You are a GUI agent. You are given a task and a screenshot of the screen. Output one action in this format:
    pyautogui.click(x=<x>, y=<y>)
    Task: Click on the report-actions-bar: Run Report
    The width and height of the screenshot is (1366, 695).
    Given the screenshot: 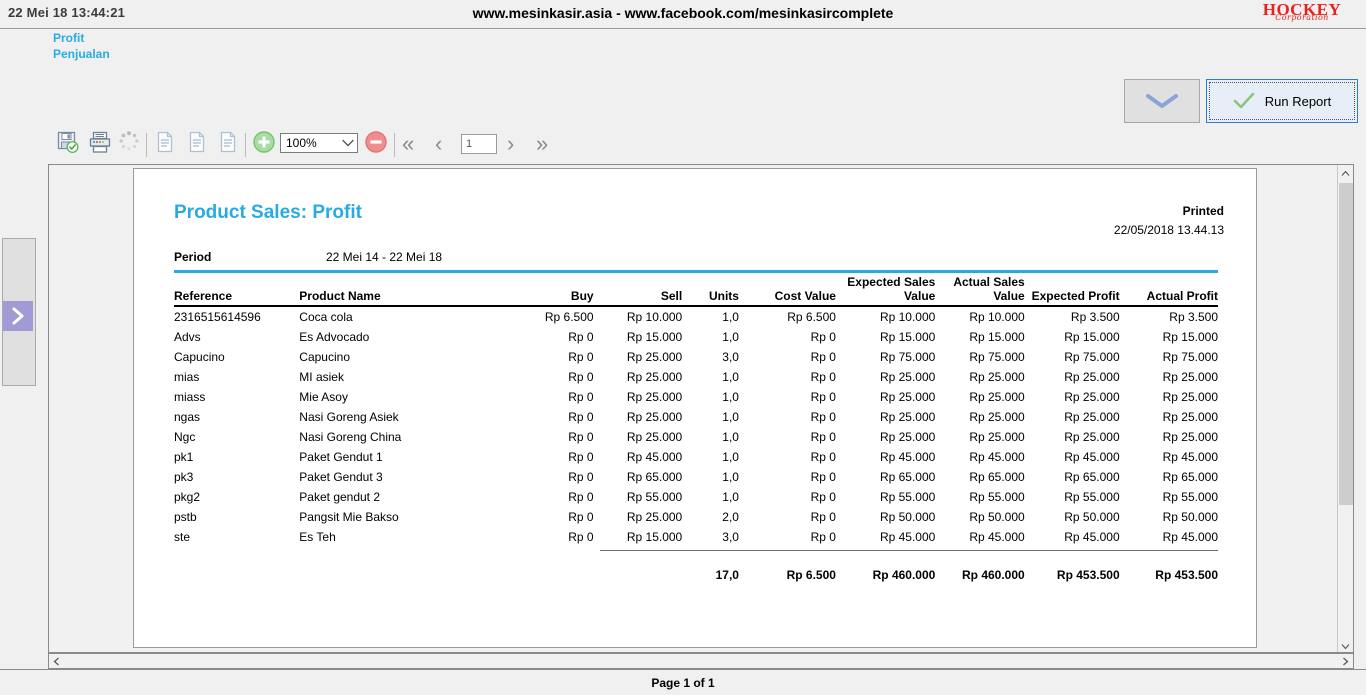 What is the action you would take?
    pyautogui.click(x=683, y=98)
    